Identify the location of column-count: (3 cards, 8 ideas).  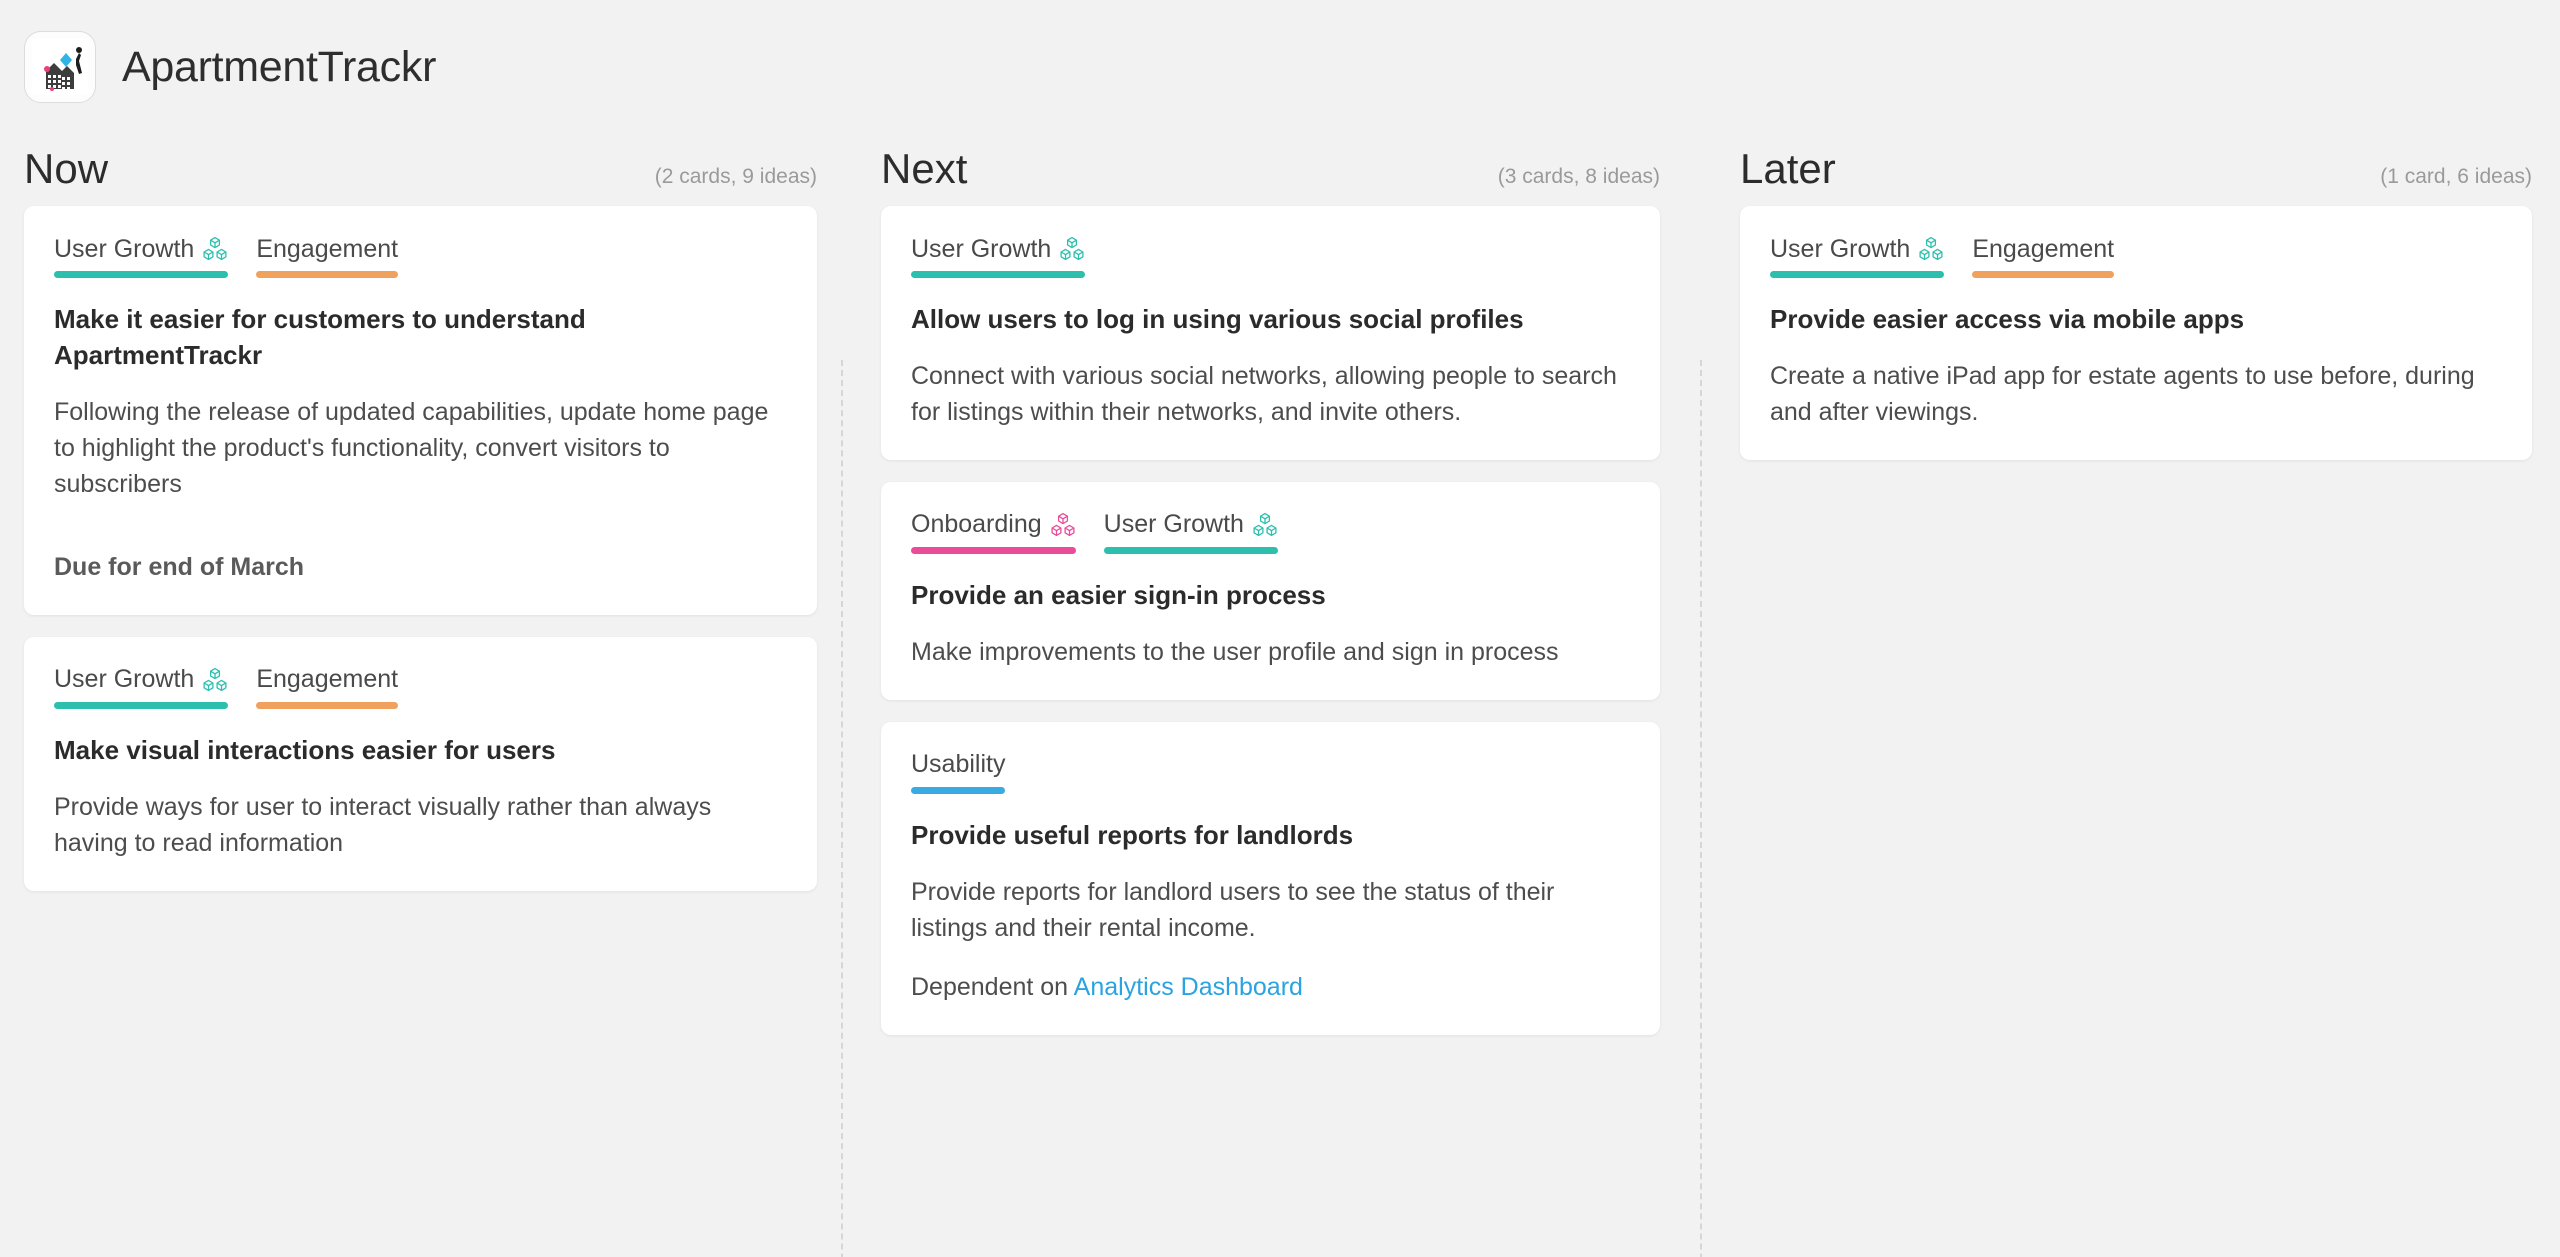
(1578, 176).